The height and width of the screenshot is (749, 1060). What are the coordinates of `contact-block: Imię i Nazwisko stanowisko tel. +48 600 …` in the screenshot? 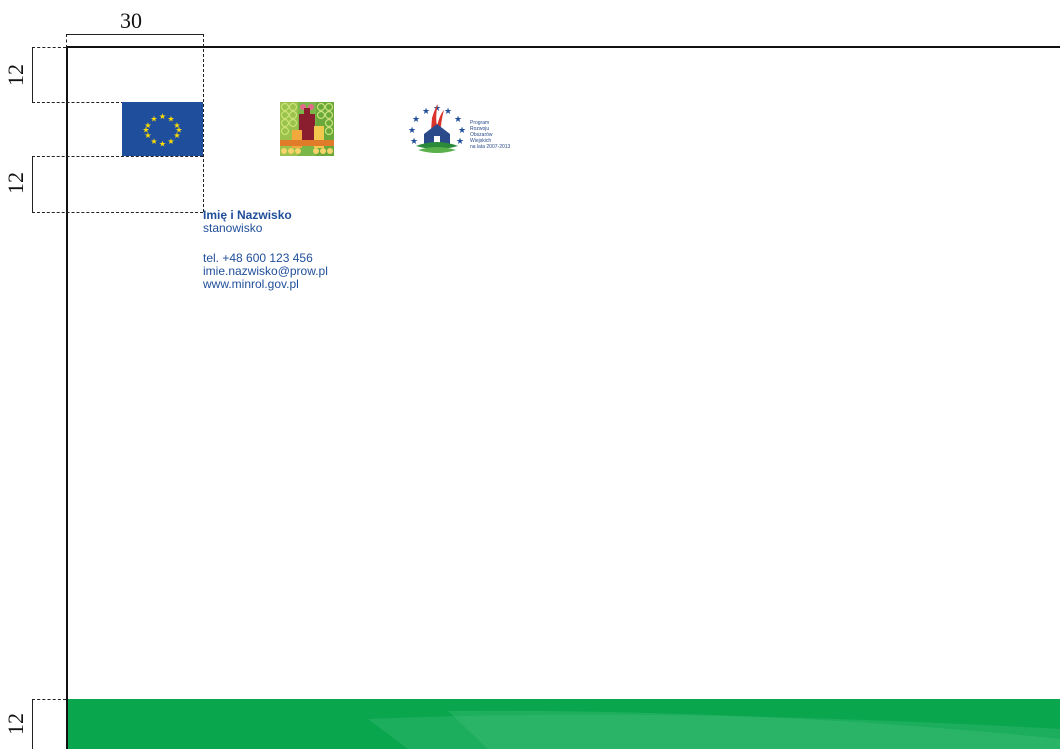 It's located at (265, 250).